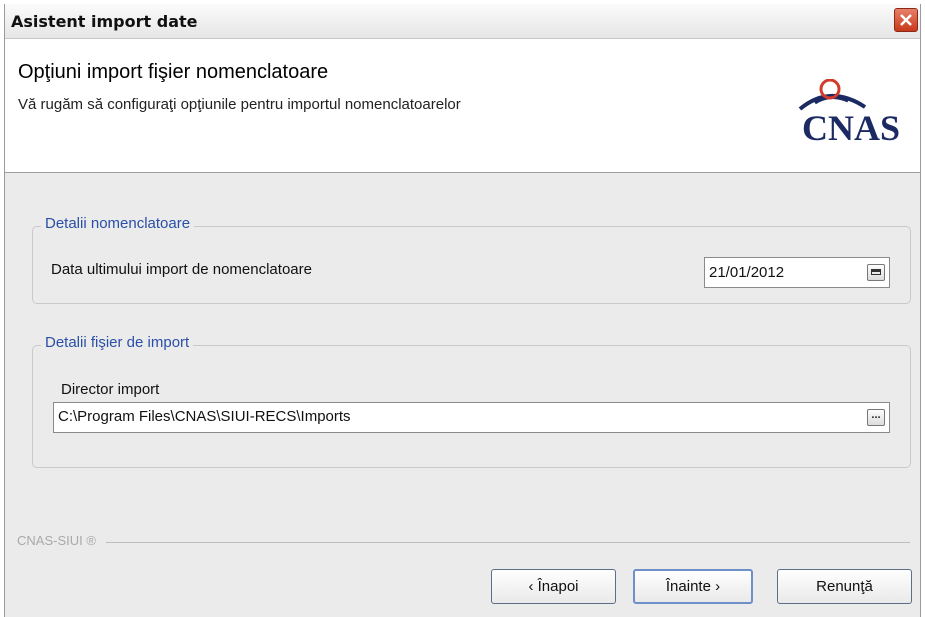  I want to click on next-button: Înainte ›, so click(693, 586).